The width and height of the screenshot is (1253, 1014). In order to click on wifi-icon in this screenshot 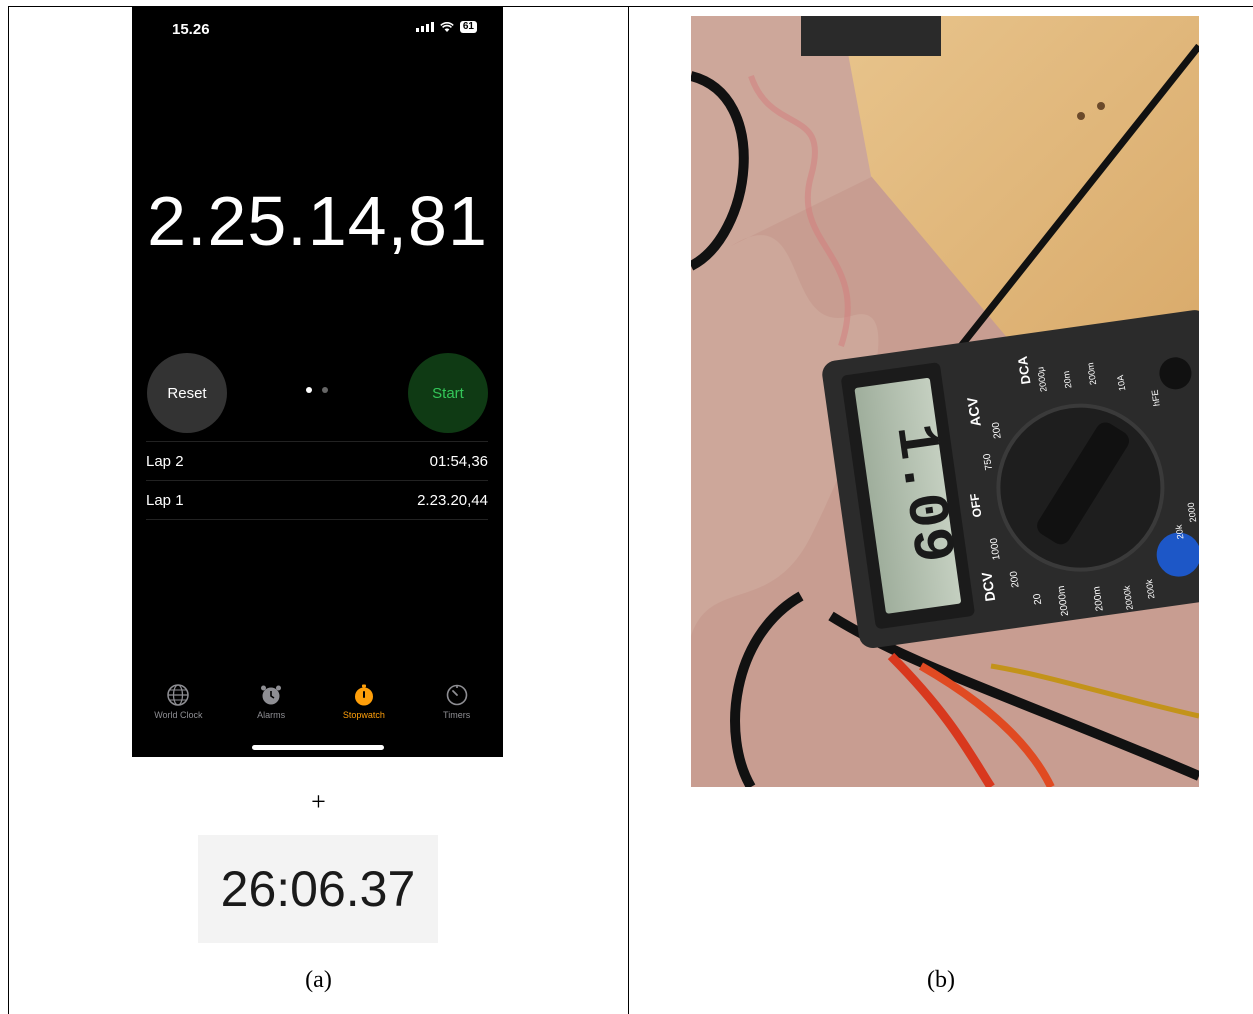, I will do `click(447, 26)`.